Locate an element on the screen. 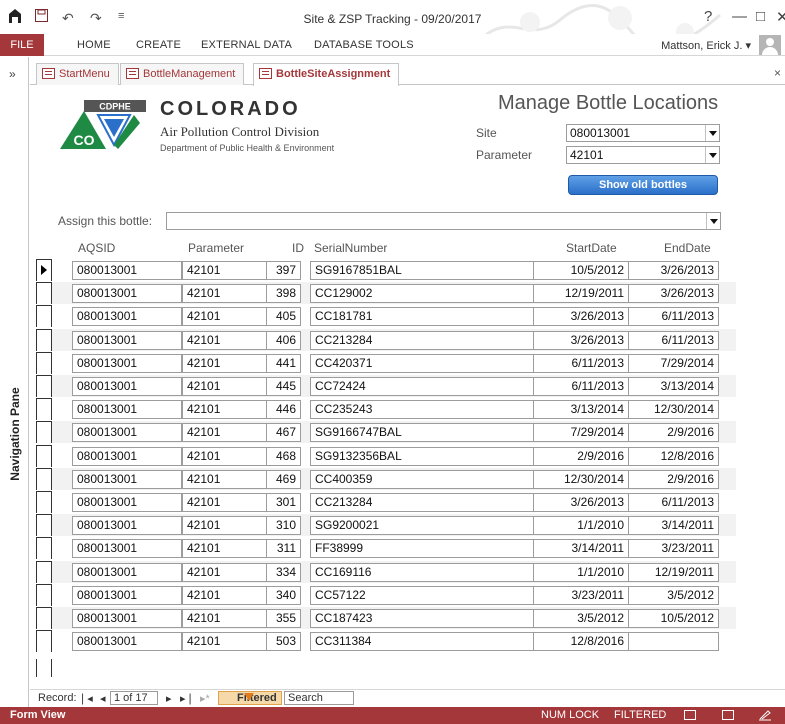  parameter-combo: 42101 is located at coordinates (643, 155).